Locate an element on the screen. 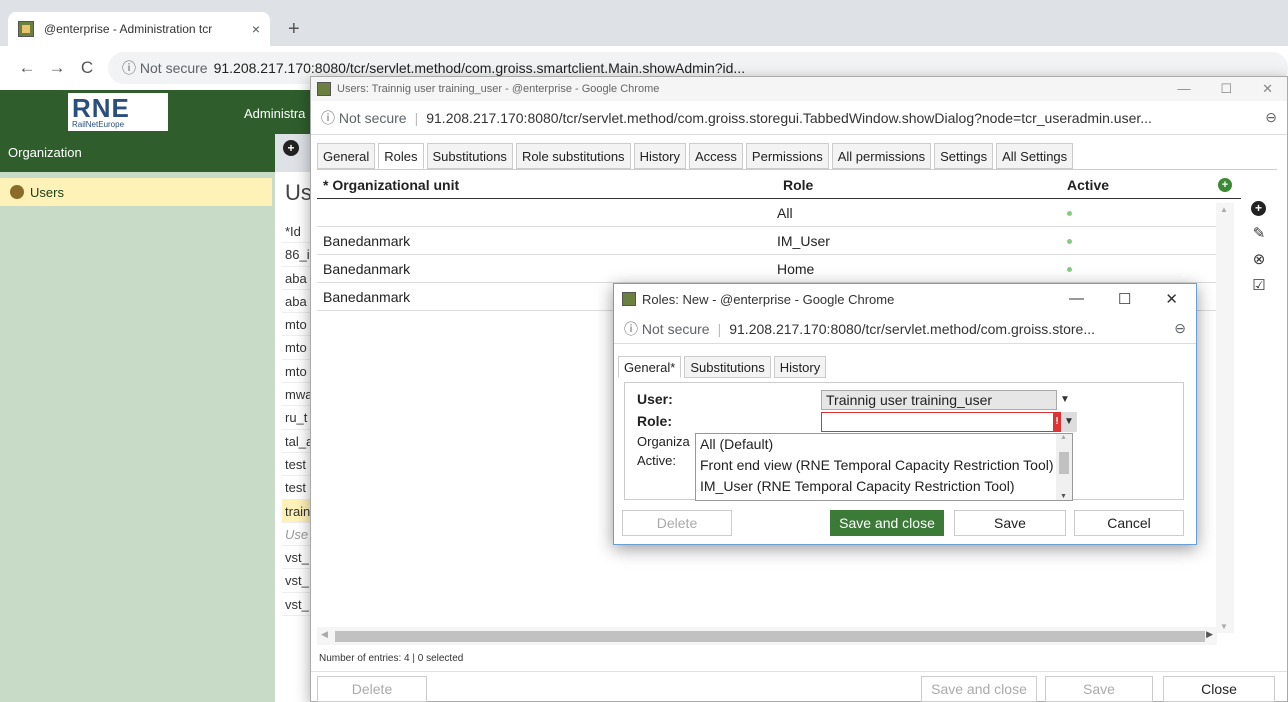 The image size is (1288, 702). vertical-scrollbar: ▲ ▼ is located at coordinates (1225, 418).